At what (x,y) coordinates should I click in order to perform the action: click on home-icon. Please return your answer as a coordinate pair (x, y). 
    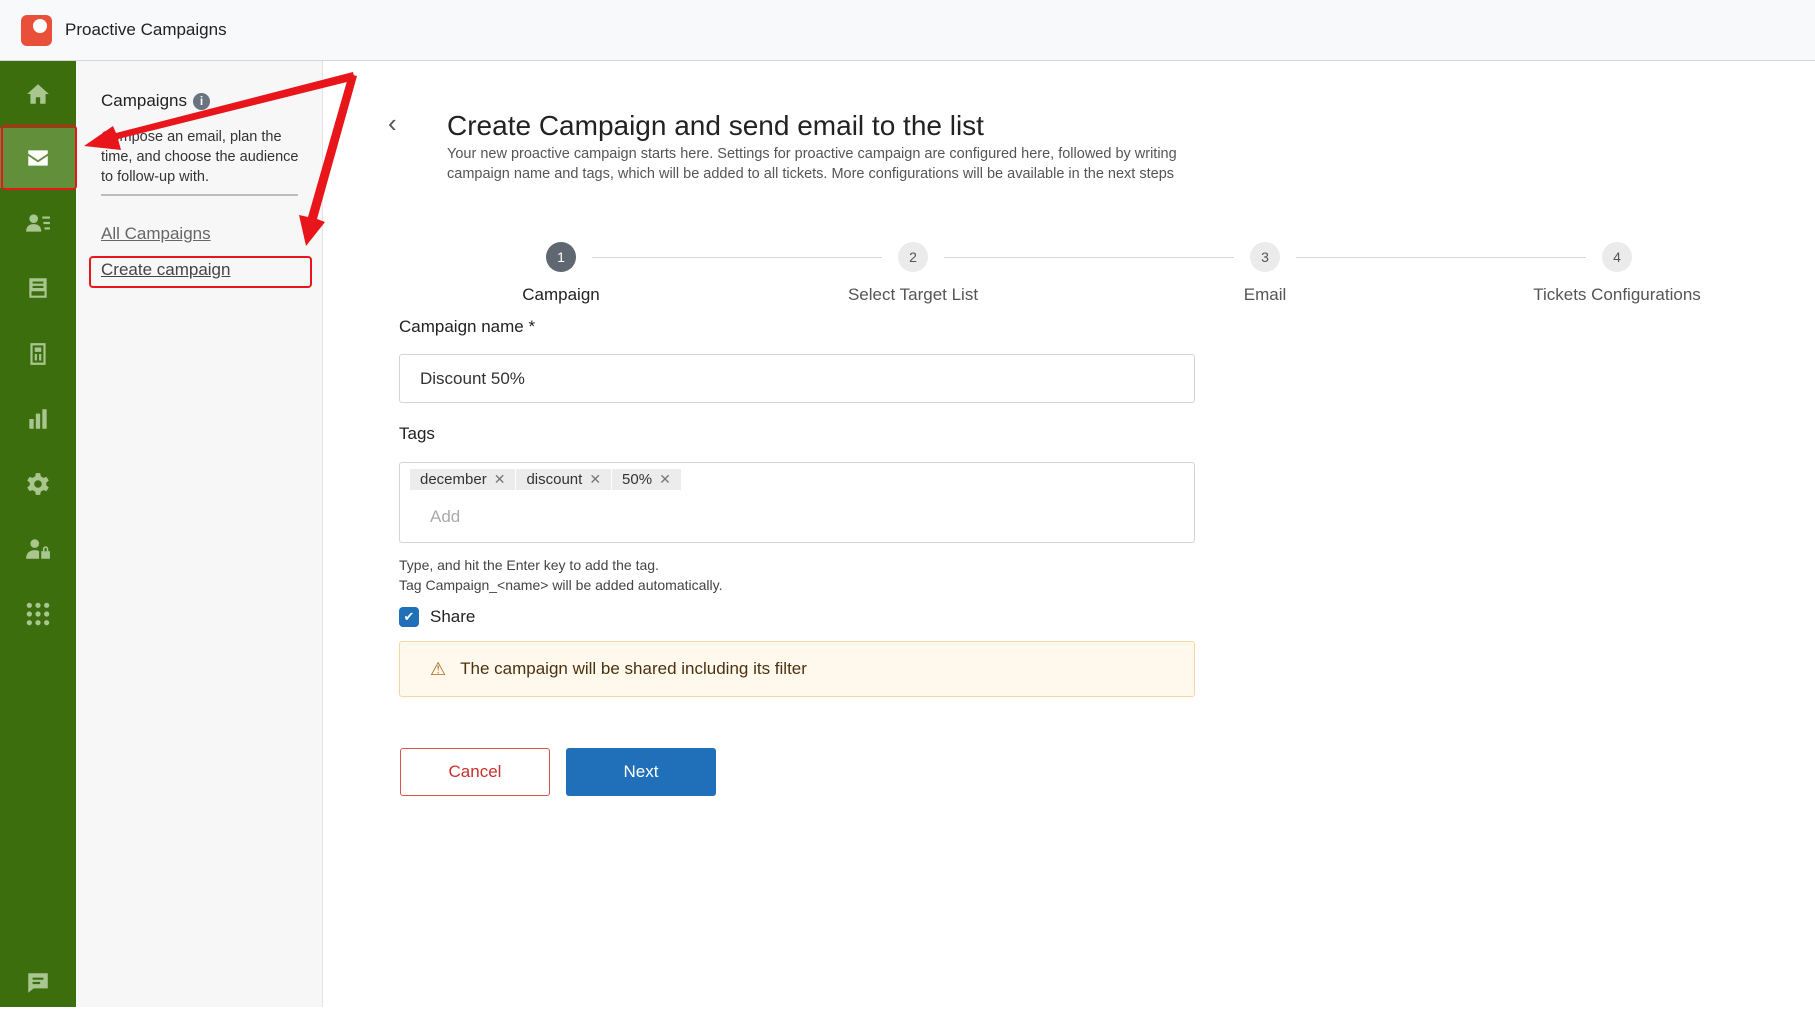
    Looking at the image, I should click on (38, 94).